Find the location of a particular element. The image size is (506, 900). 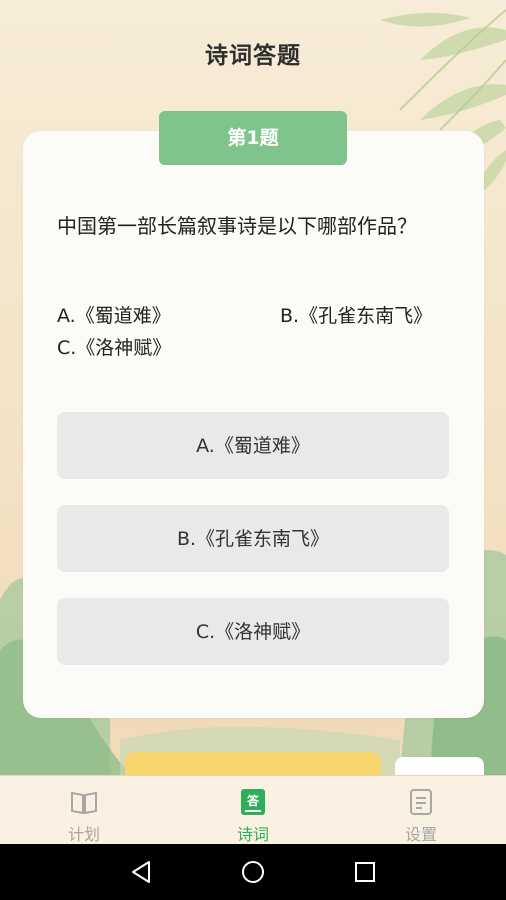

tab-plan: 计划 is located at coordinates (84, 810).